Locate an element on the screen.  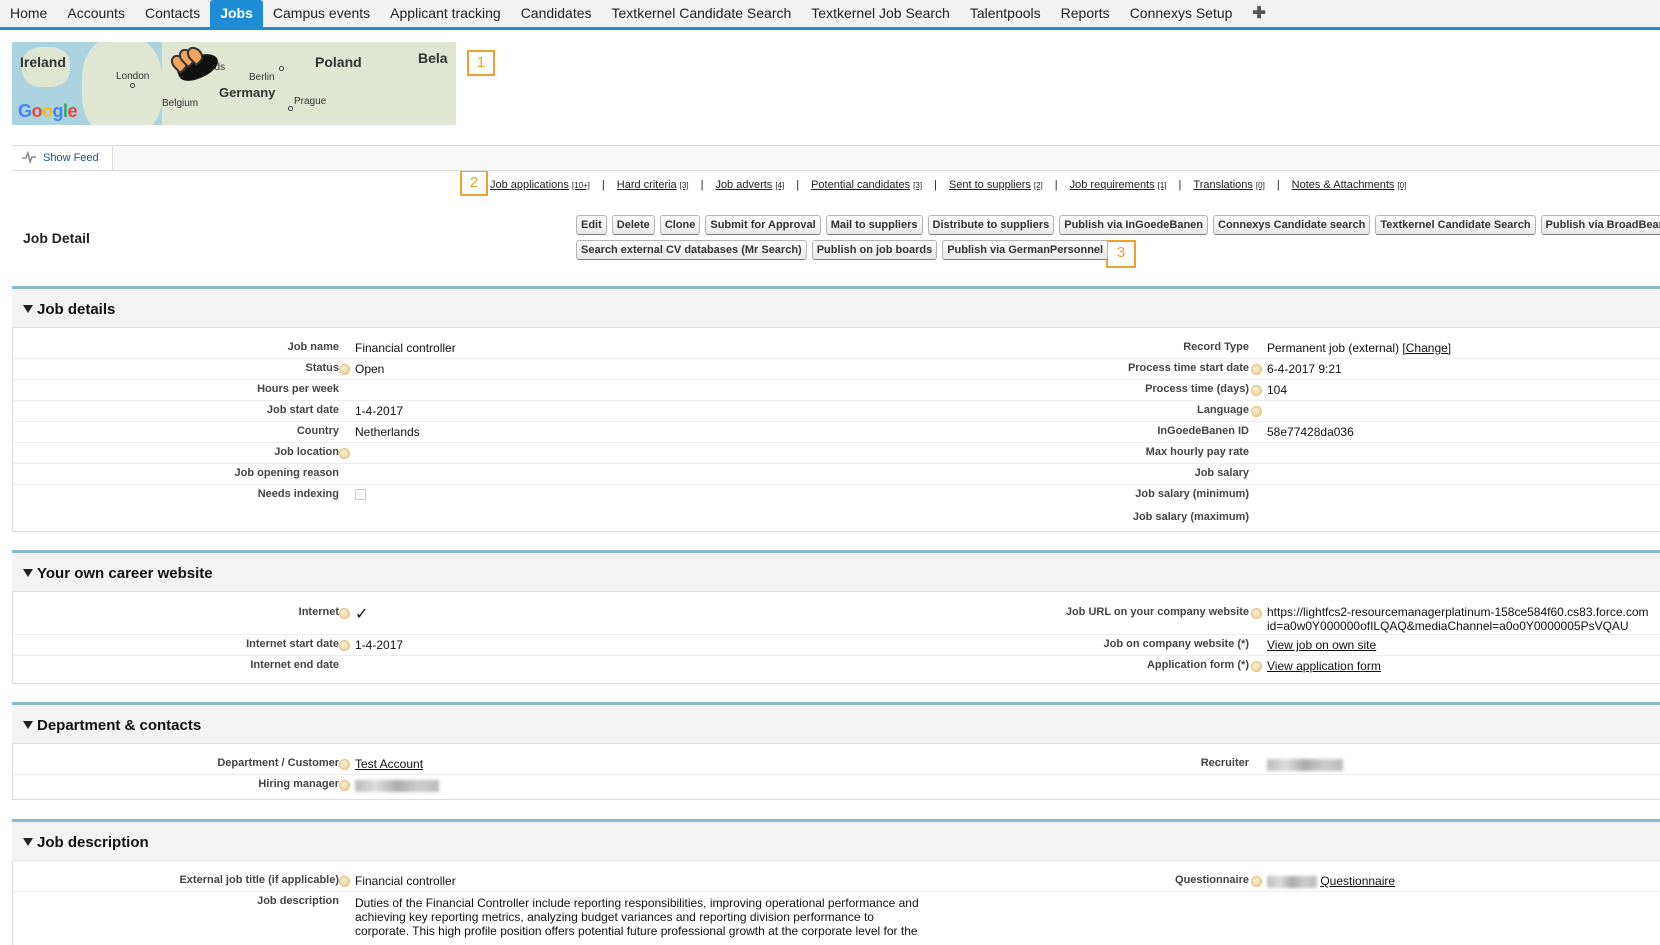
change-record-type-link: [Change] is located at coordinates (1426, 348).